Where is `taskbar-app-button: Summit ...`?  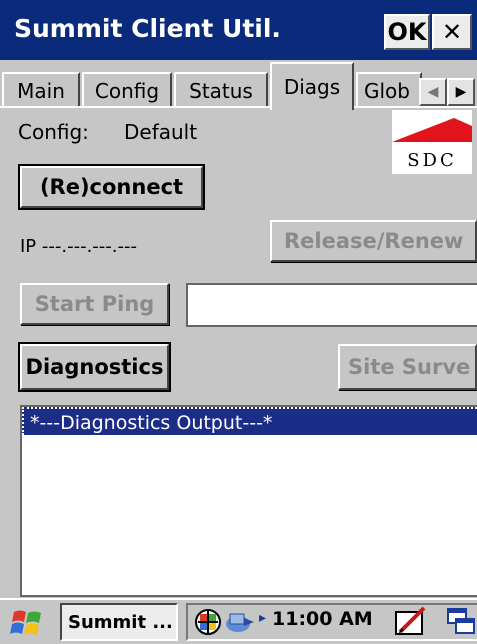 taskbar-app-button: Summit ... is located at coordinates (119, 622).